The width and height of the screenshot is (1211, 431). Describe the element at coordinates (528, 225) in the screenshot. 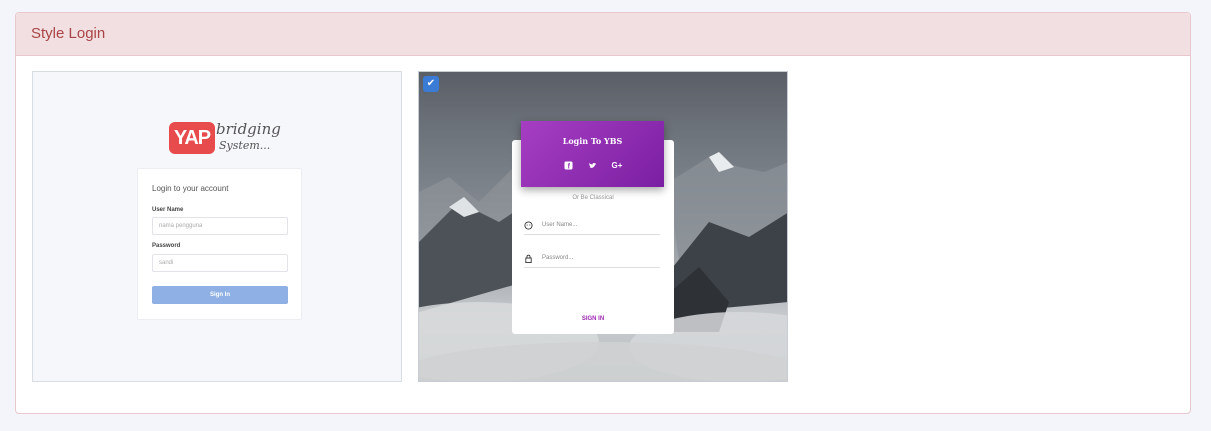

I see `face-icon` at that location.